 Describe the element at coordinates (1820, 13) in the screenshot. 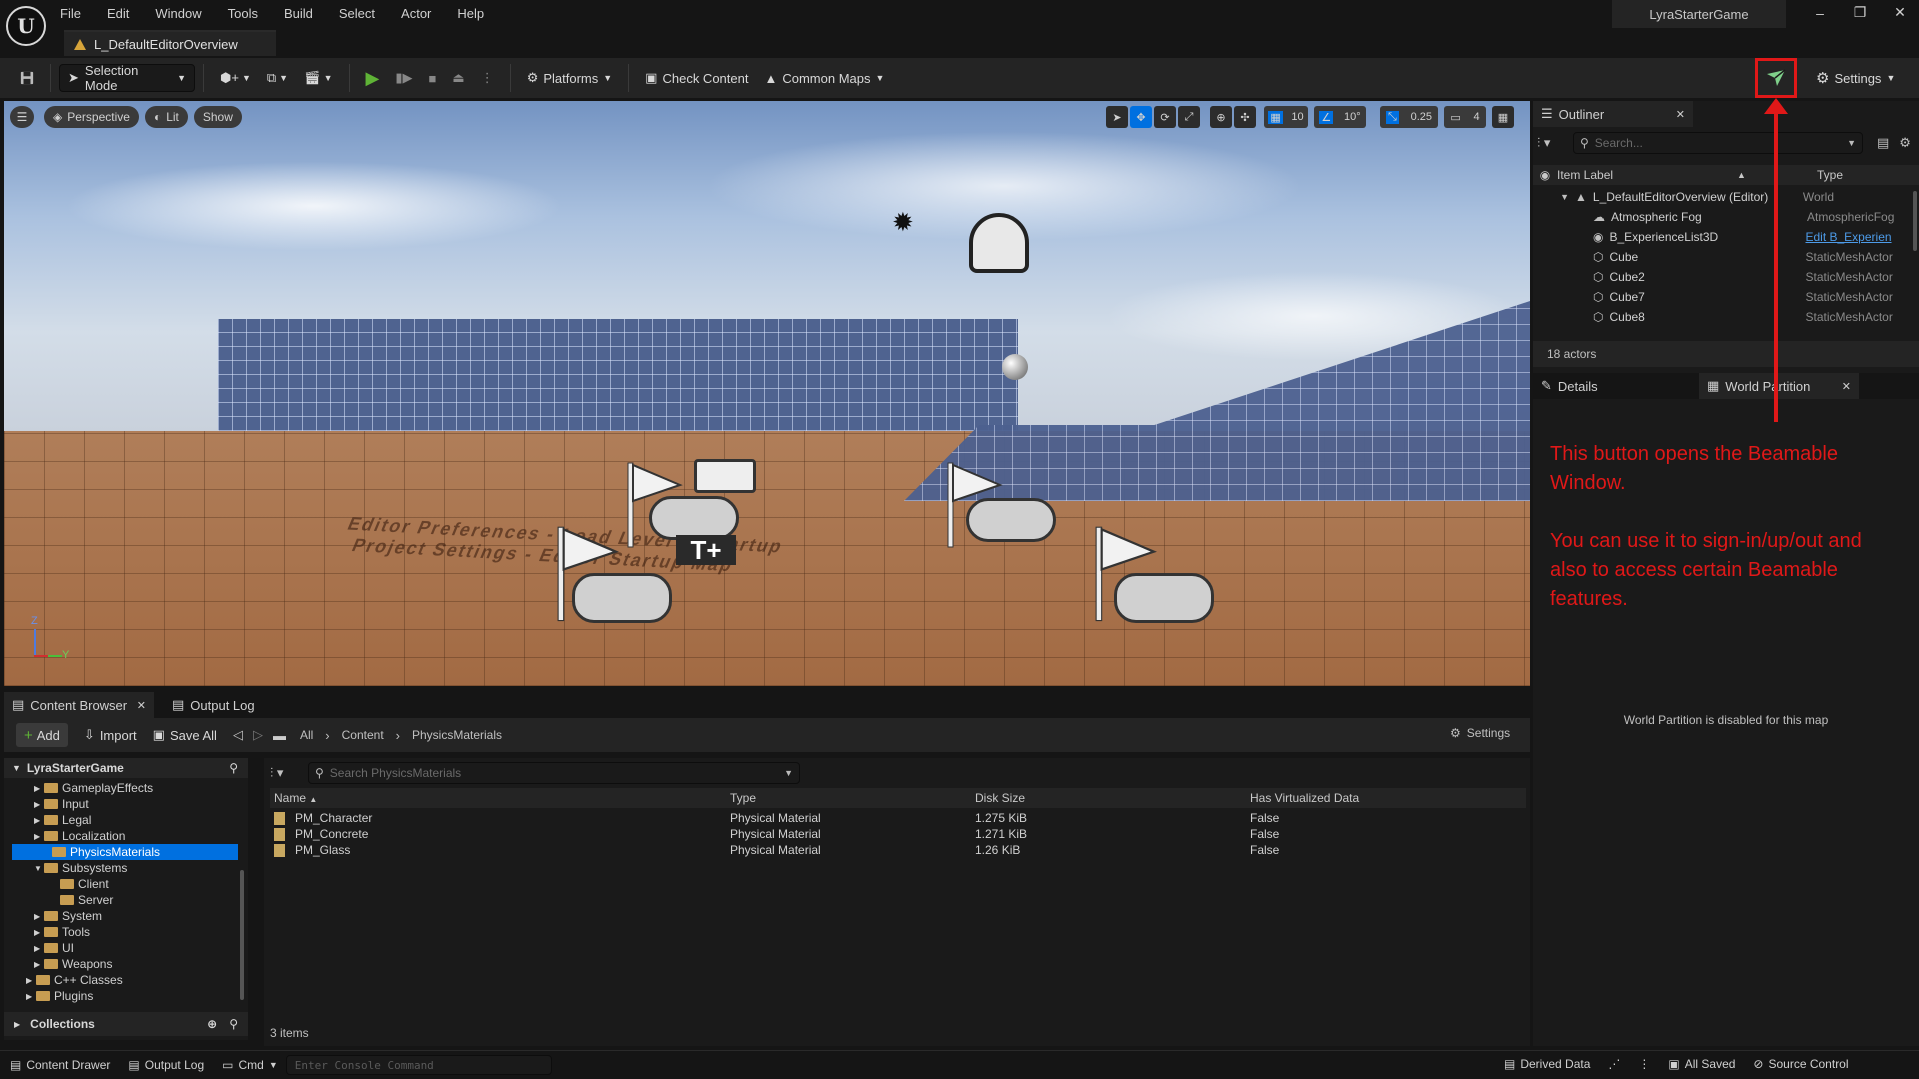

I see `minimize-icon: –` at that location.